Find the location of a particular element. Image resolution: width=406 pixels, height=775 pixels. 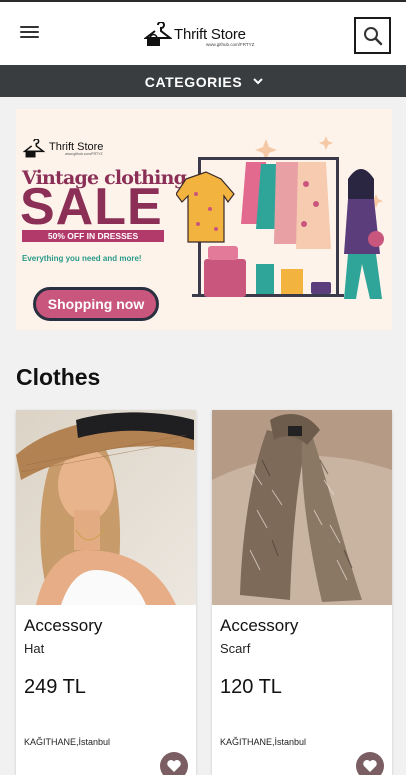

product-name: Scarf is located at coordinates (235, 648).